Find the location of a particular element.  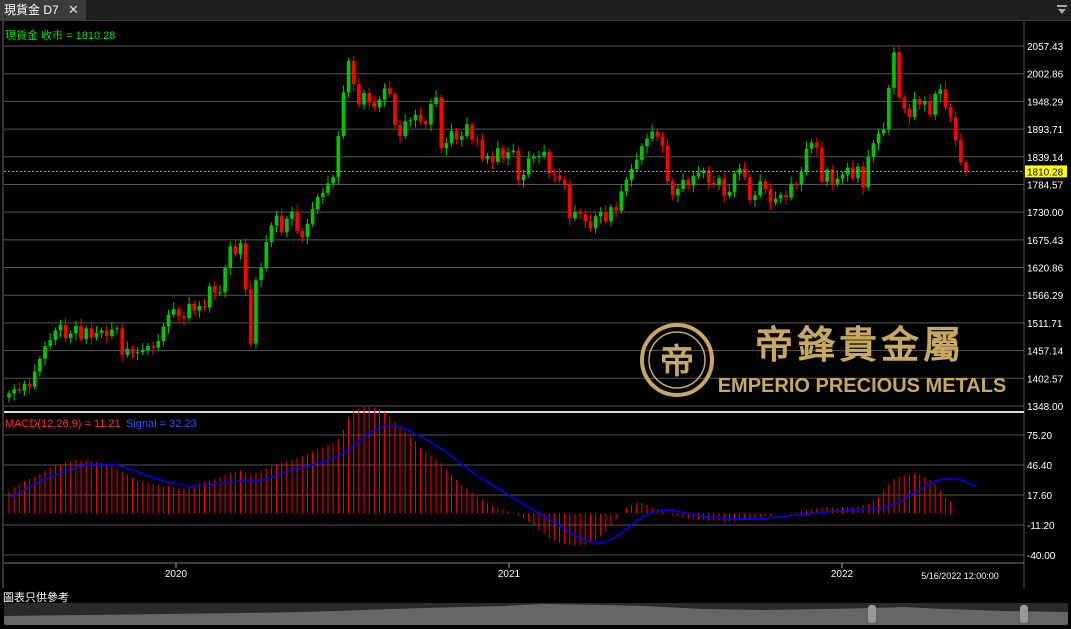

chart-tab: 現貨金 D7 ✕ is located at coordinates (43, 10).